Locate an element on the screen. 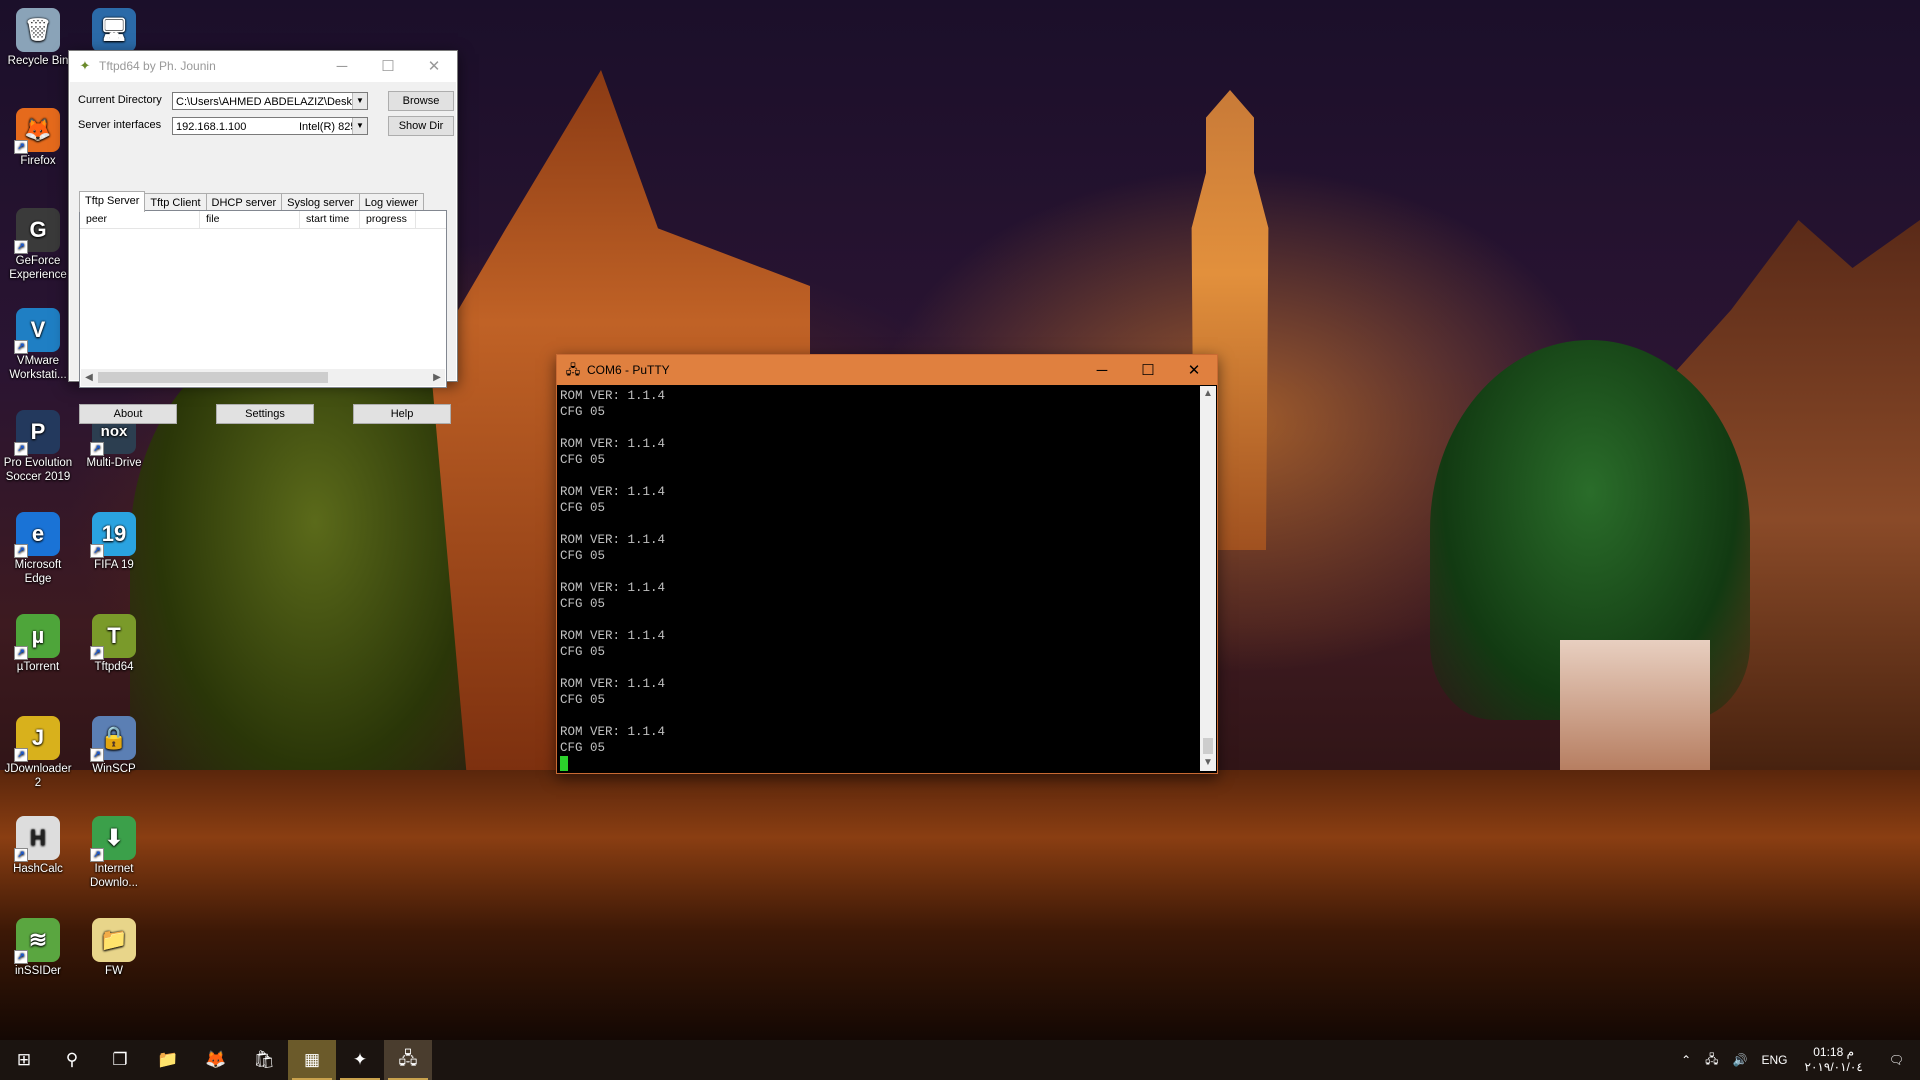  search-icon: ⚲ is located at coordinates (72, 1059).